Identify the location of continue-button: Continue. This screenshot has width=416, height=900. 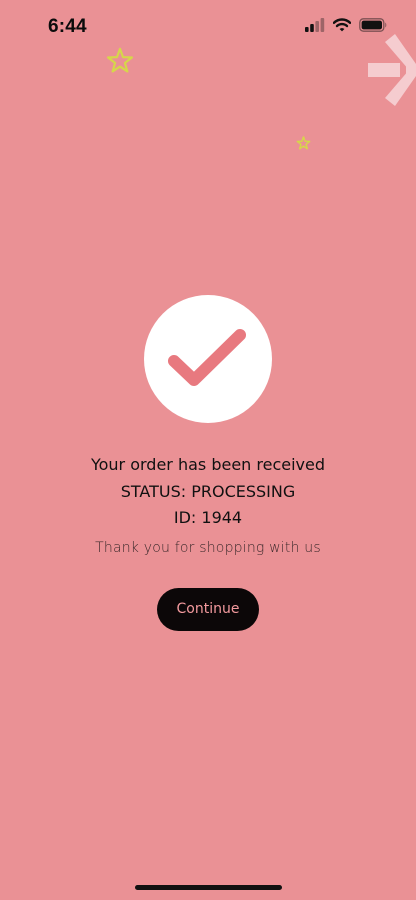
(208, 609).